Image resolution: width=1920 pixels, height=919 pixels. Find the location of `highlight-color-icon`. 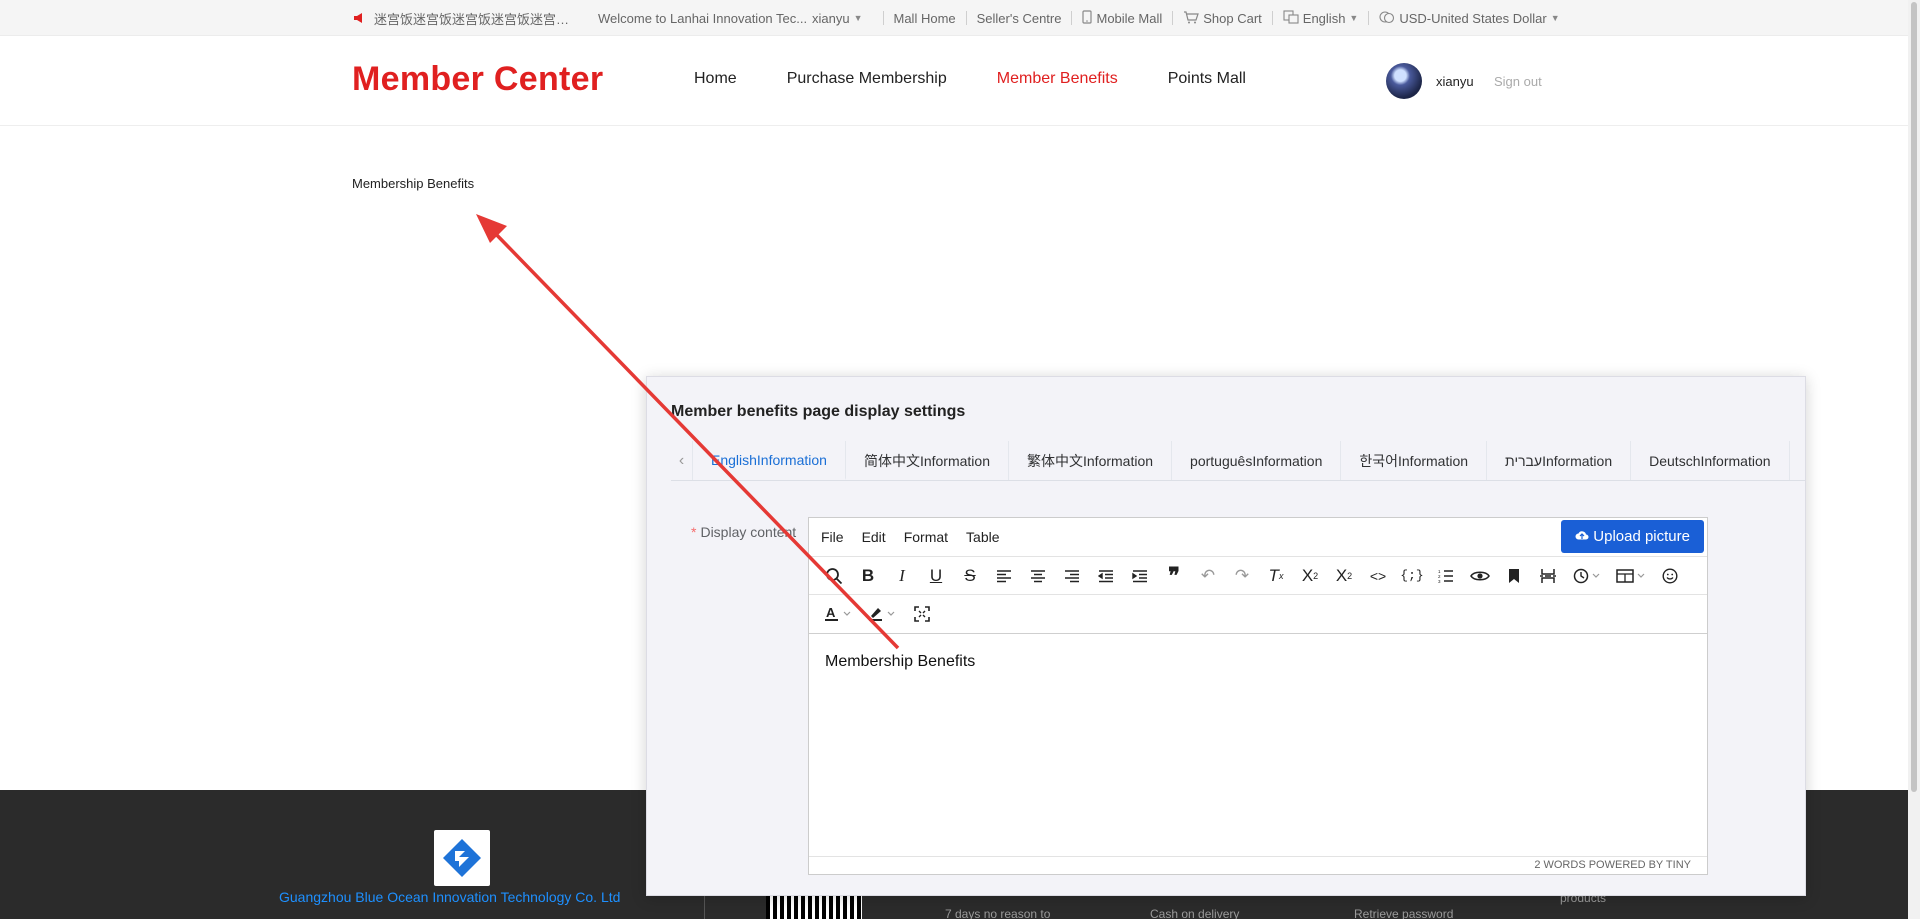

highlight-color-icon is located at coordinates (883, 614).